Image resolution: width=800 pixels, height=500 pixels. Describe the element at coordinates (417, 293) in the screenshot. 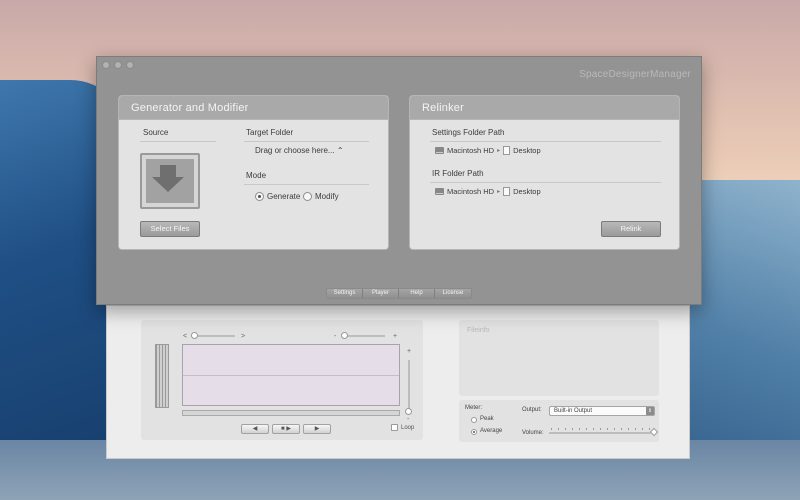

I see `tab-help: Help` at that location.